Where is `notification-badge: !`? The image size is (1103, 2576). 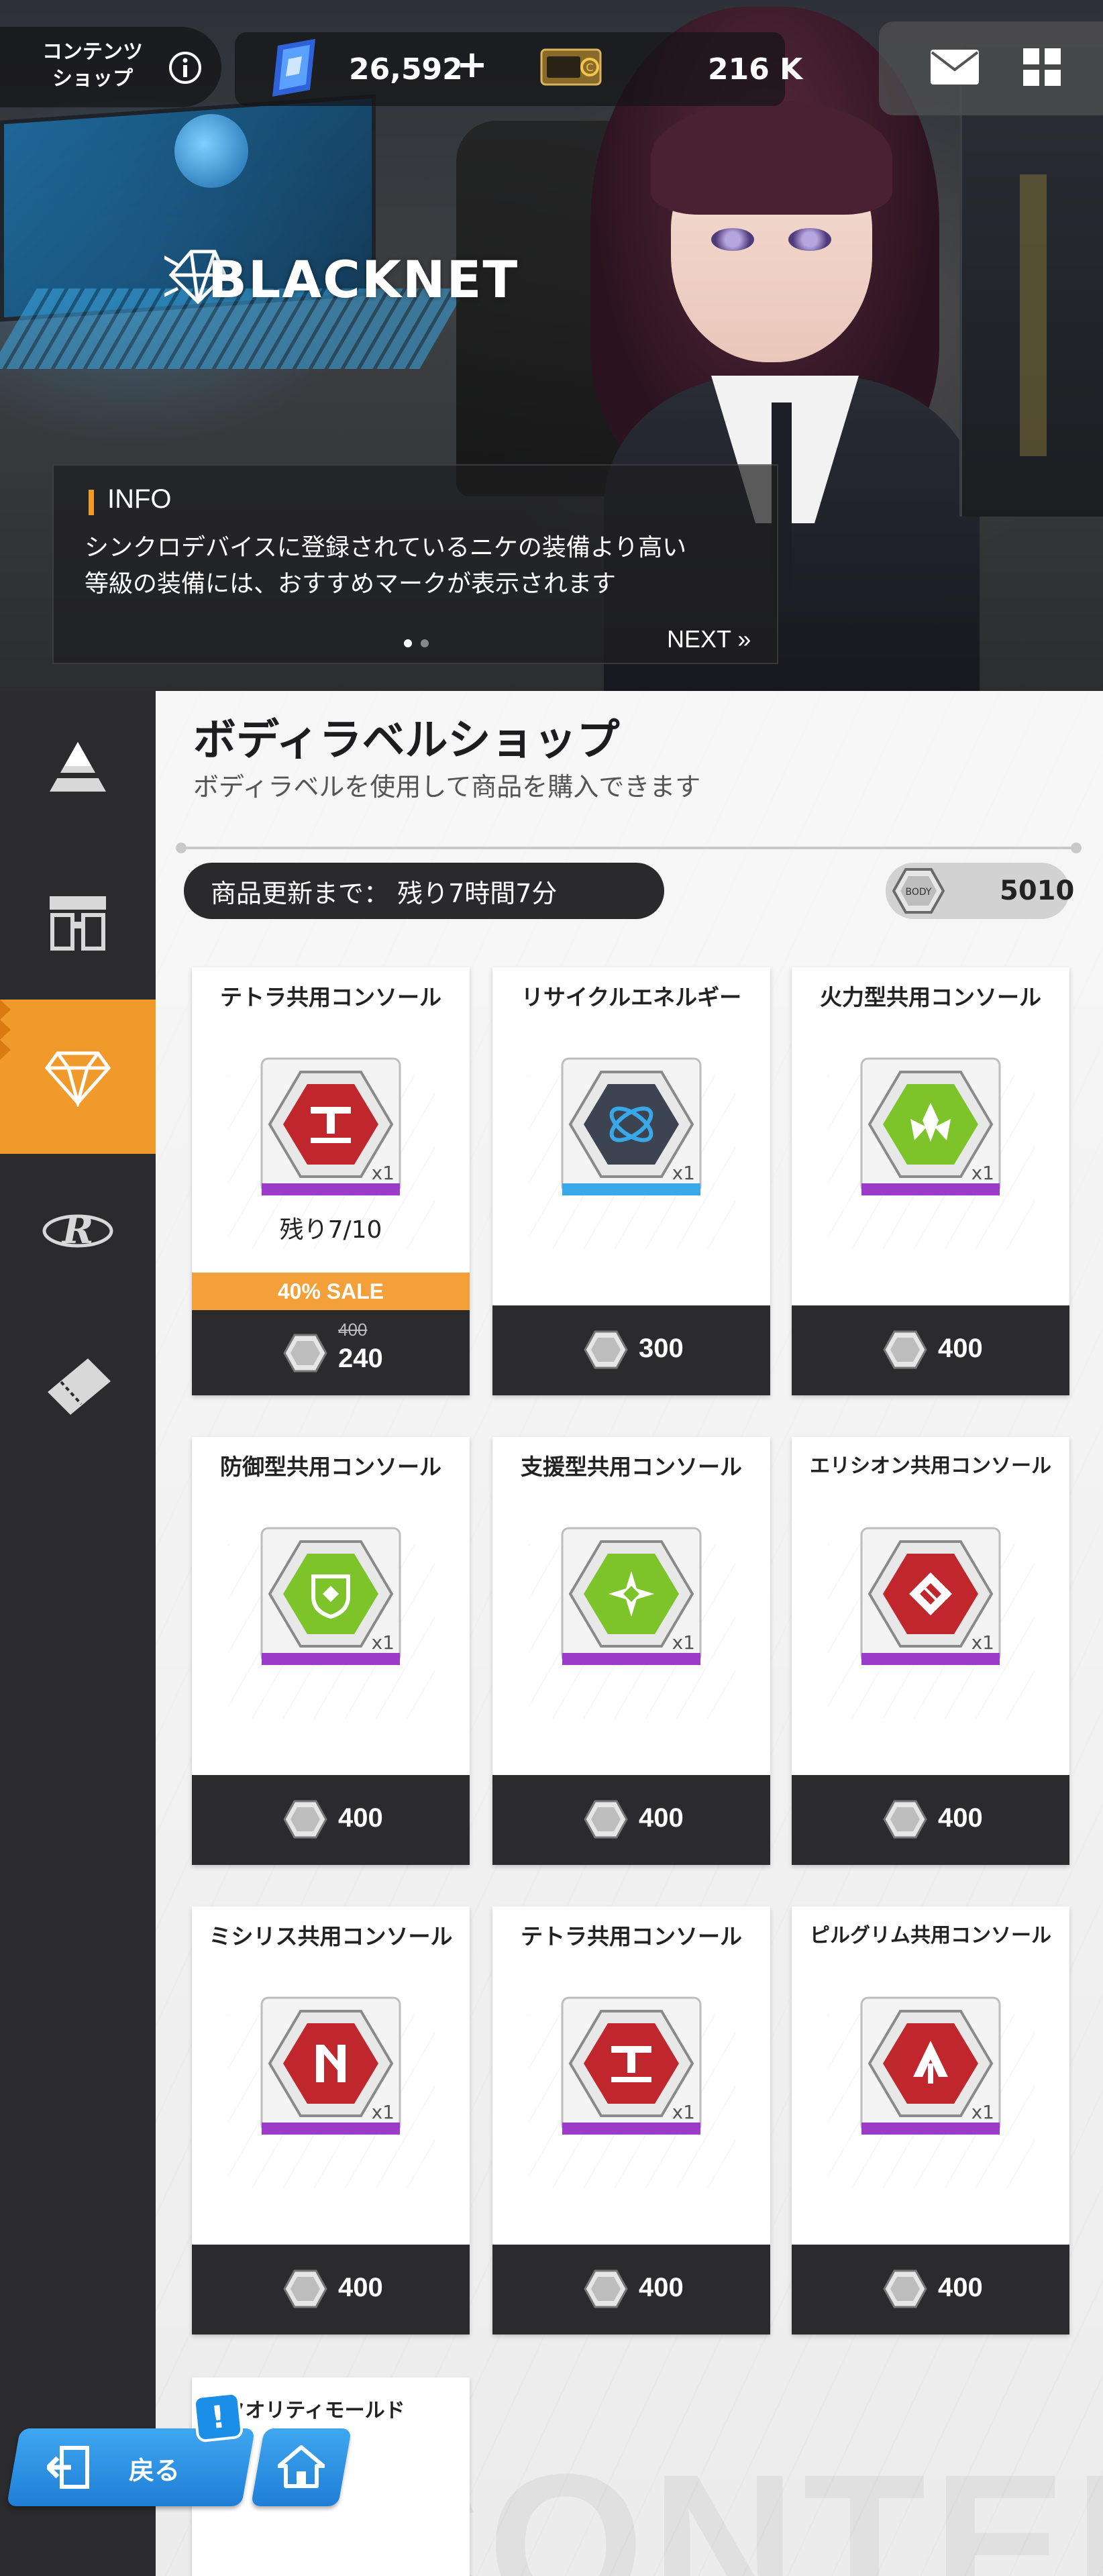 notification-badge: ! is located at coordinates (218, 2417).